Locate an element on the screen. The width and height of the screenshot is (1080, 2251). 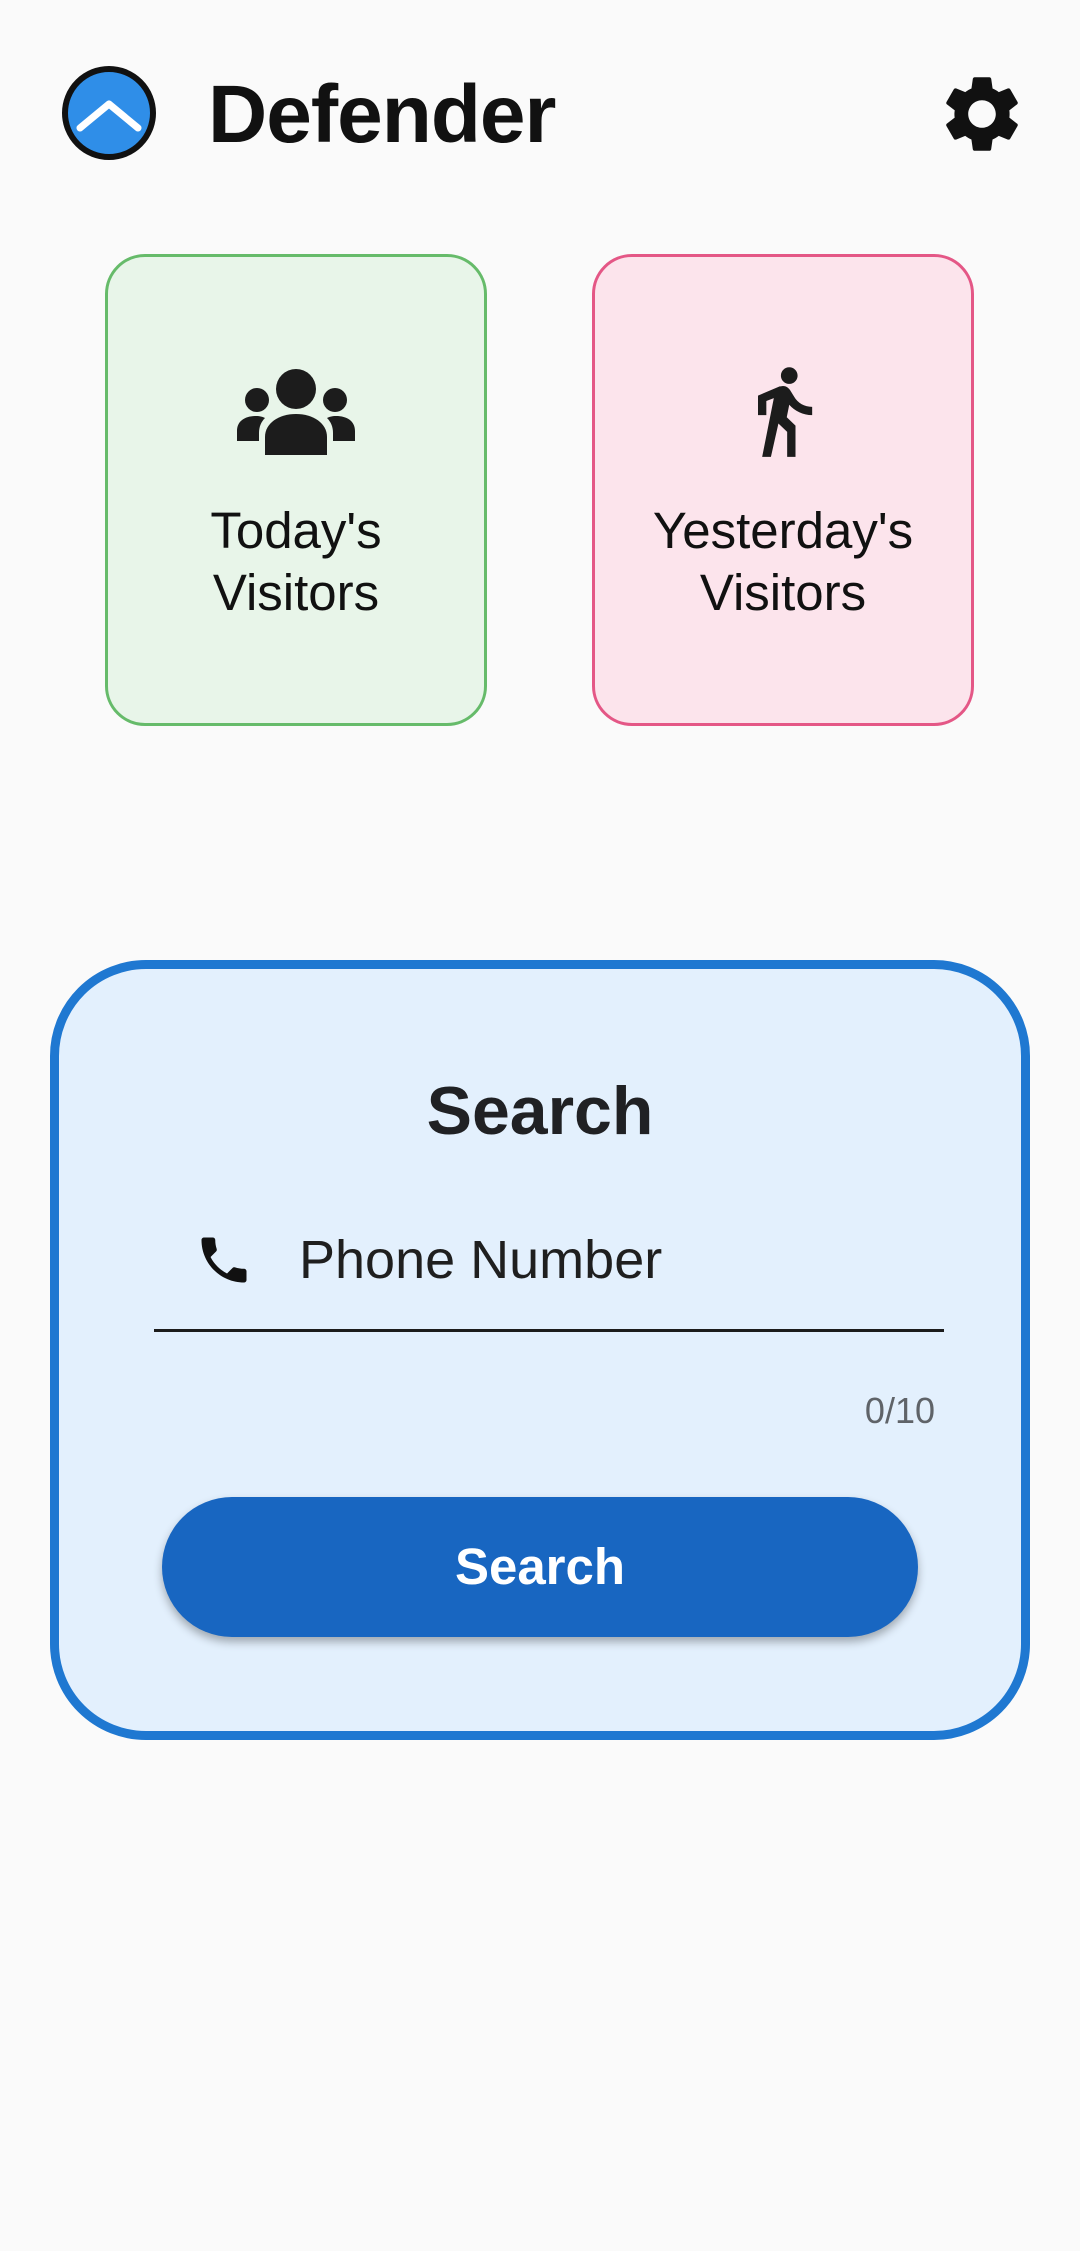
yesterdays-visitors-label: Yesterday's Visitors is located at coordinates (783, 562).